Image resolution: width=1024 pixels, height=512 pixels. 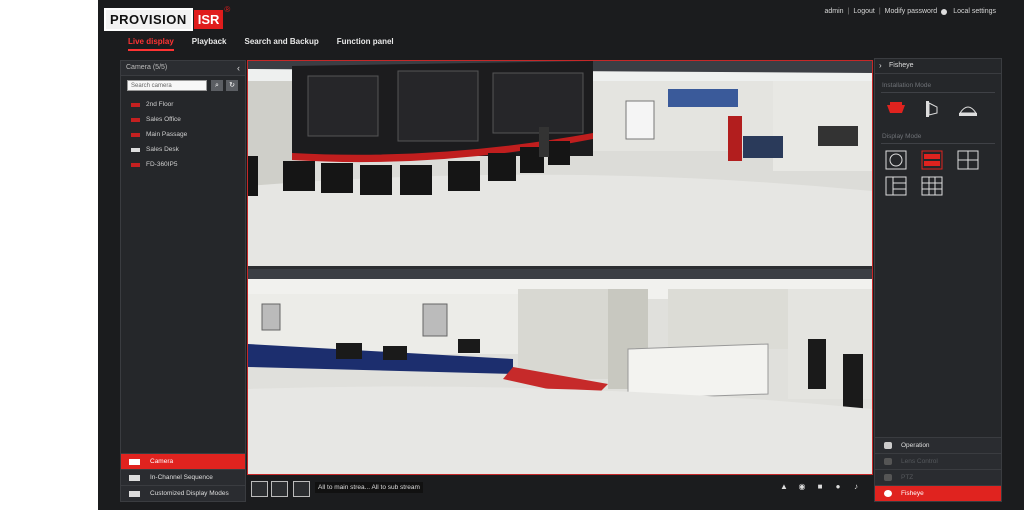 What do you see at coordinates (938, 493) in the screenshot?
I see `fisheye-button: Fisheye` at bounding box center [938, 493].